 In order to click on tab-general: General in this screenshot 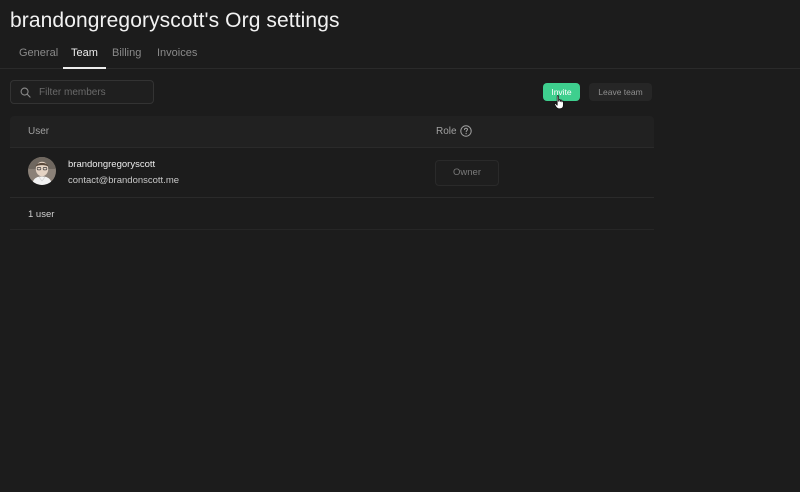, I will do `click(38, 58)`.